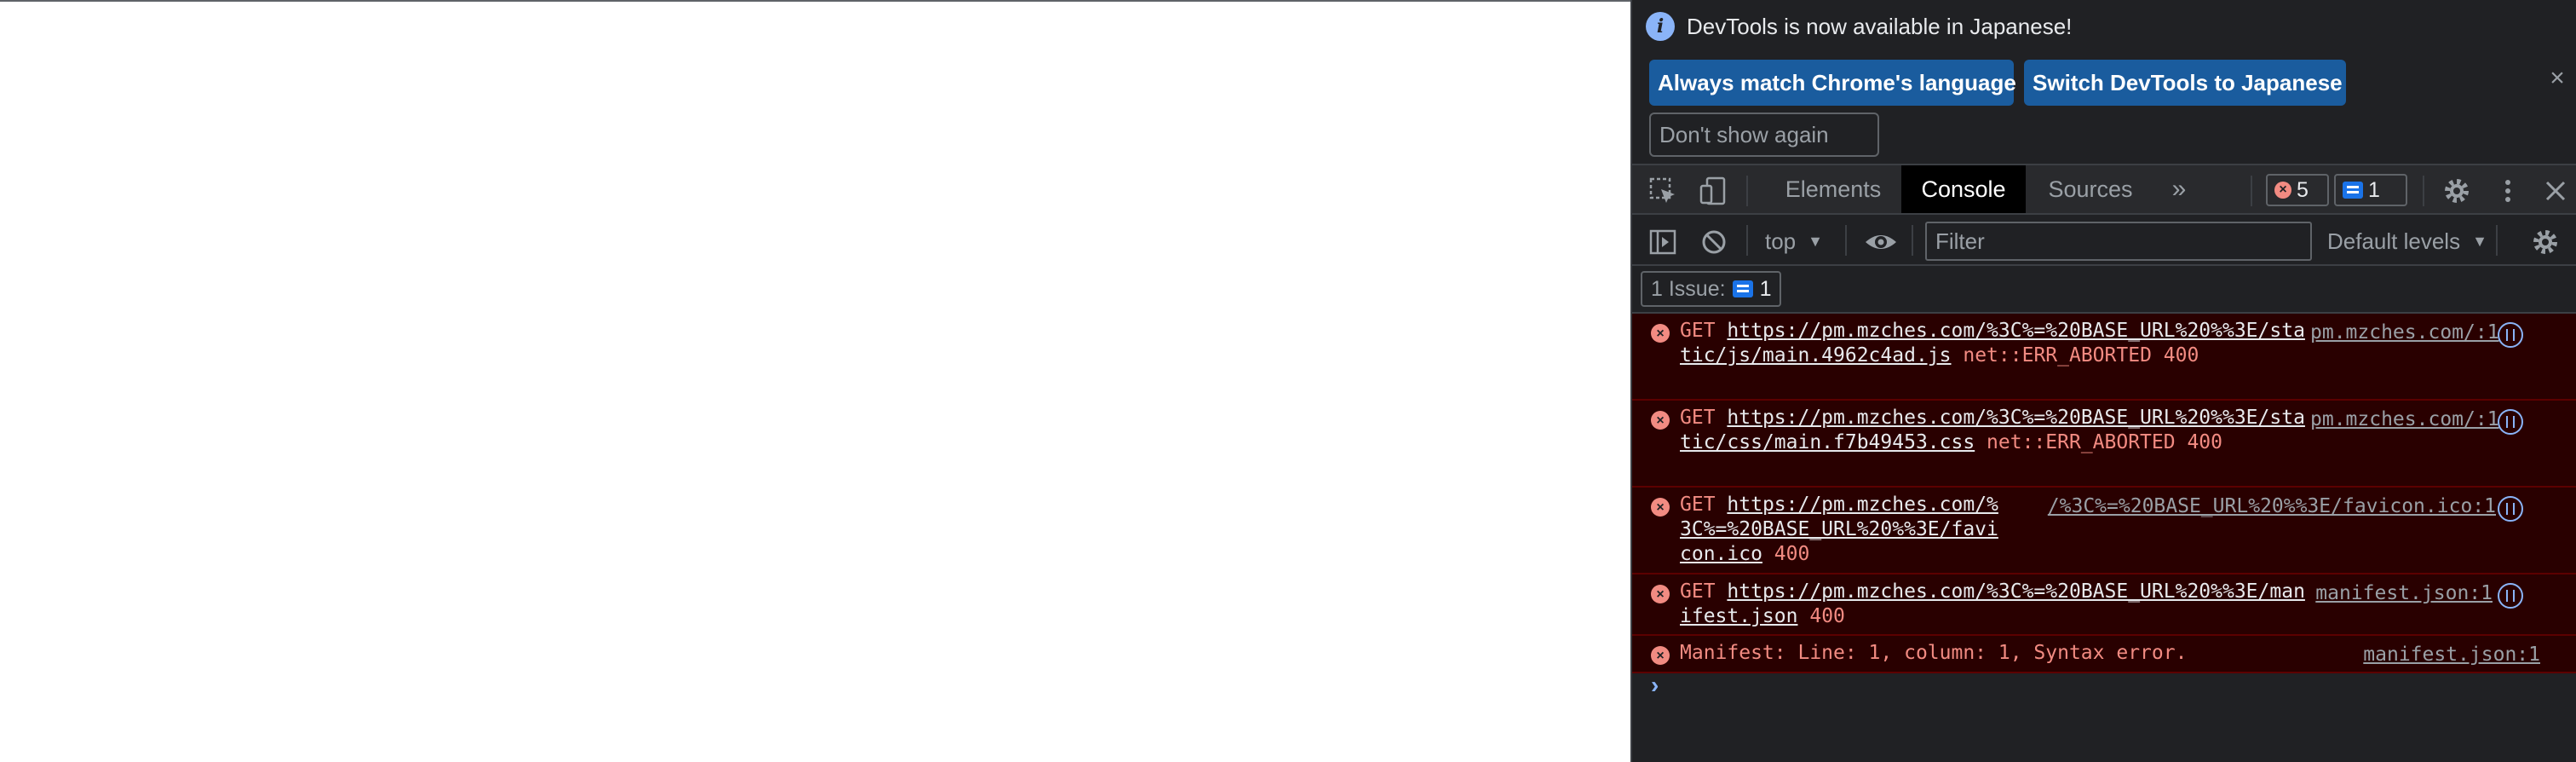  I want to click on error-count-badge: × 5, so click(2297, 190).